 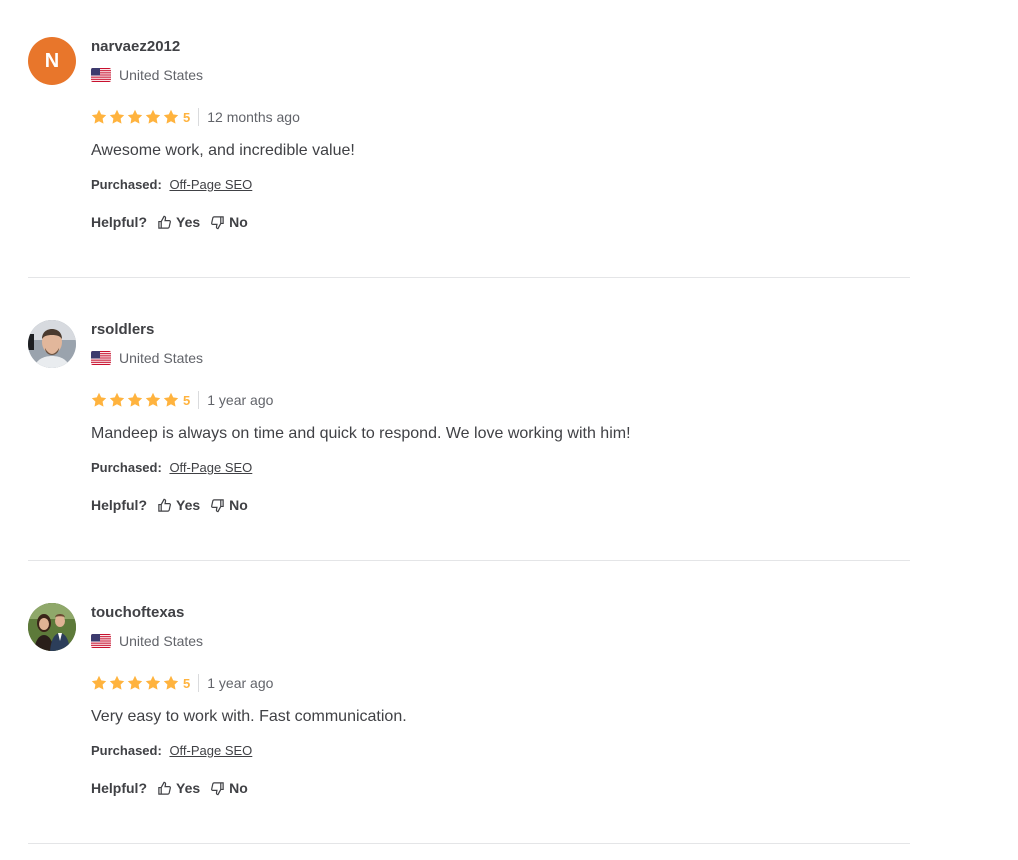 I want to click on review-time: 12 months ago, so click(x=253, y=117).